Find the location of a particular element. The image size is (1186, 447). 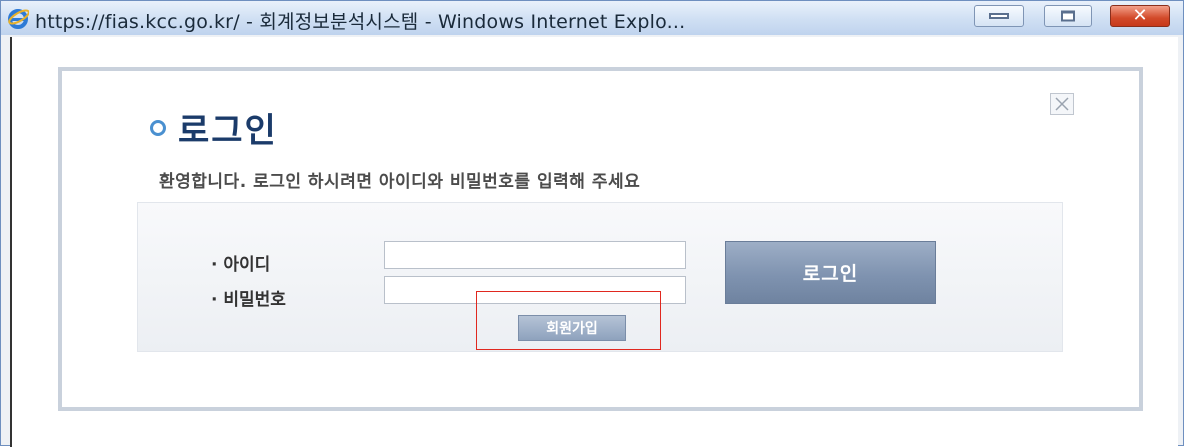

maximize-button is located at coordinates (1068, 16).